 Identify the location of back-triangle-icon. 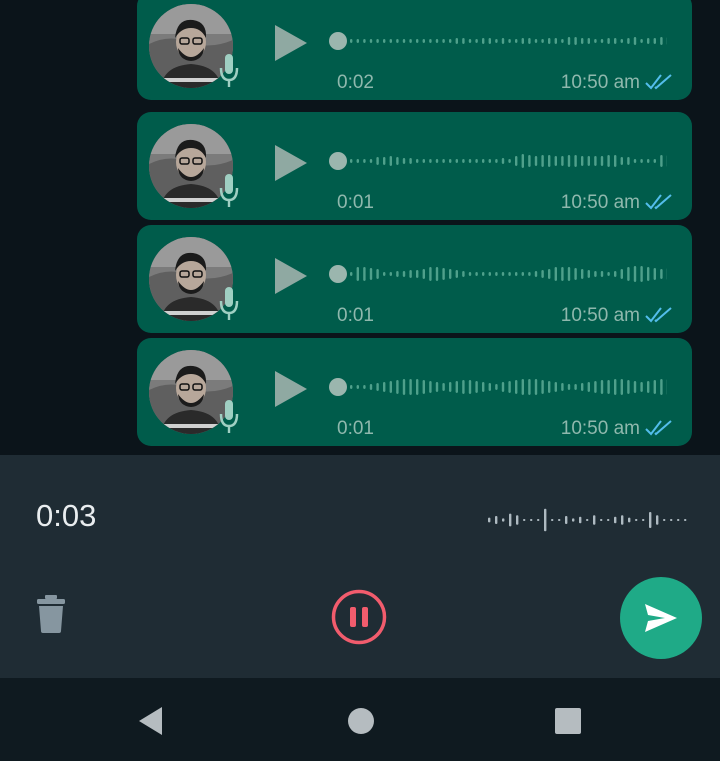
(151, 721).